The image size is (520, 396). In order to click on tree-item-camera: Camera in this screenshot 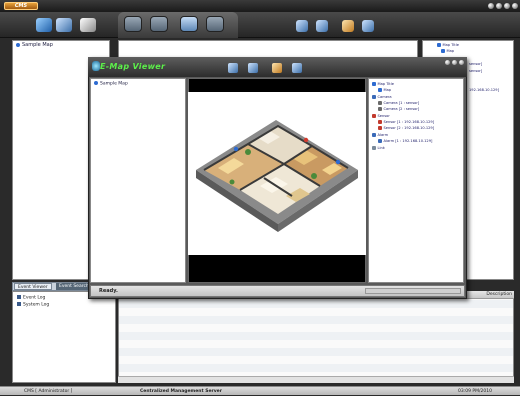, I will do `click(382, 97)`.